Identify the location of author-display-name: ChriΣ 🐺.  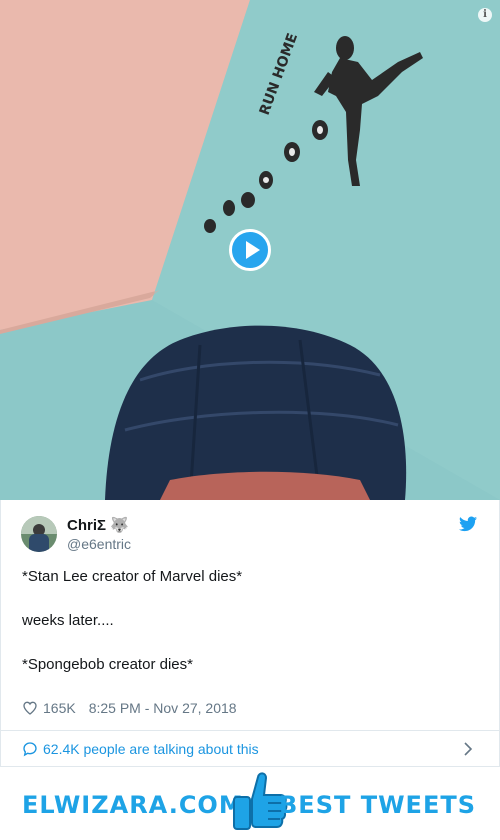
(99, 525).